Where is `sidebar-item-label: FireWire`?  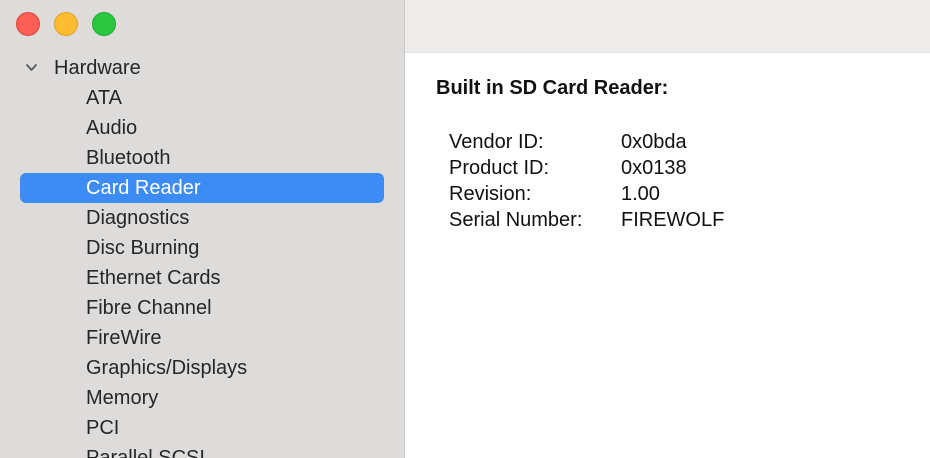 sidebar-item-label: FireWire is located at coordinates (124, 338).